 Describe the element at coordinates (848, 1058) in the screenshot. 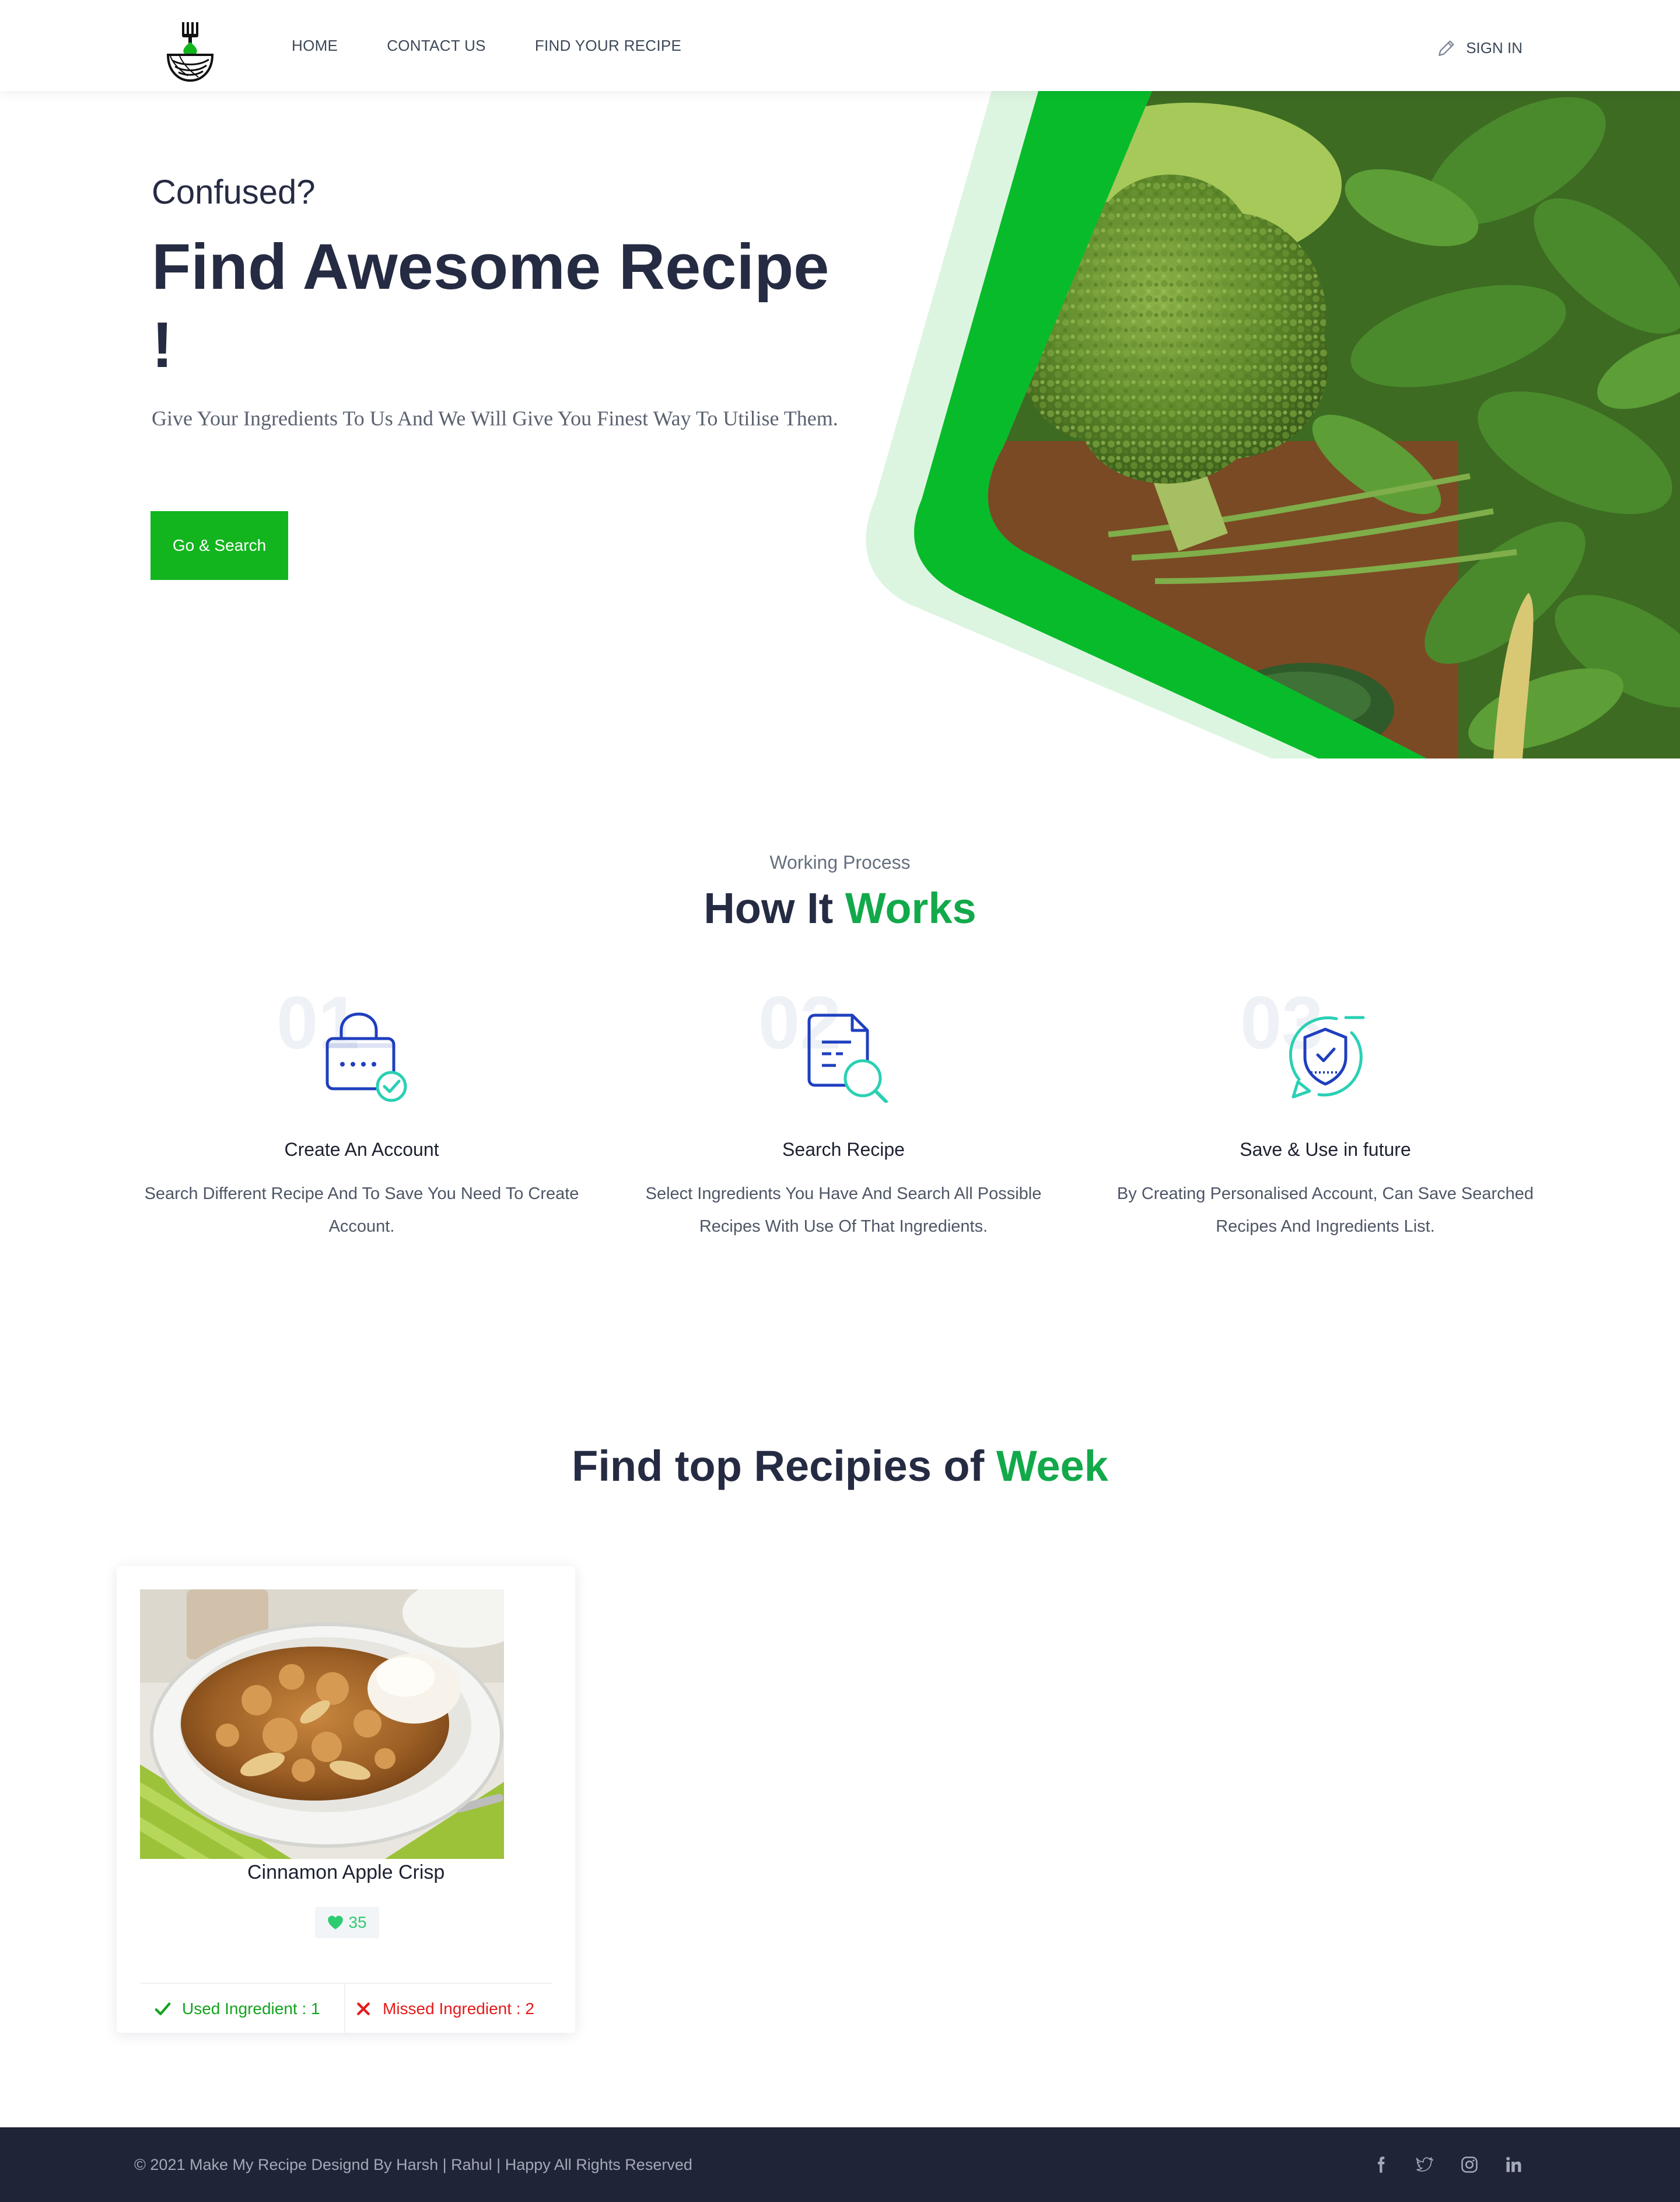

I see `document-search-icon` at that location.